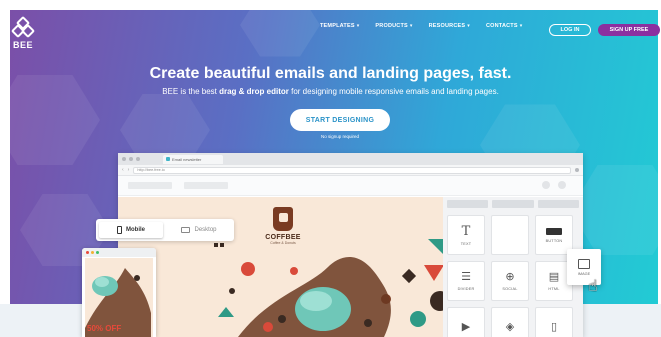 This screenshot has width=661, height=337. I want to click on text-icon: T, so click(466, 231).